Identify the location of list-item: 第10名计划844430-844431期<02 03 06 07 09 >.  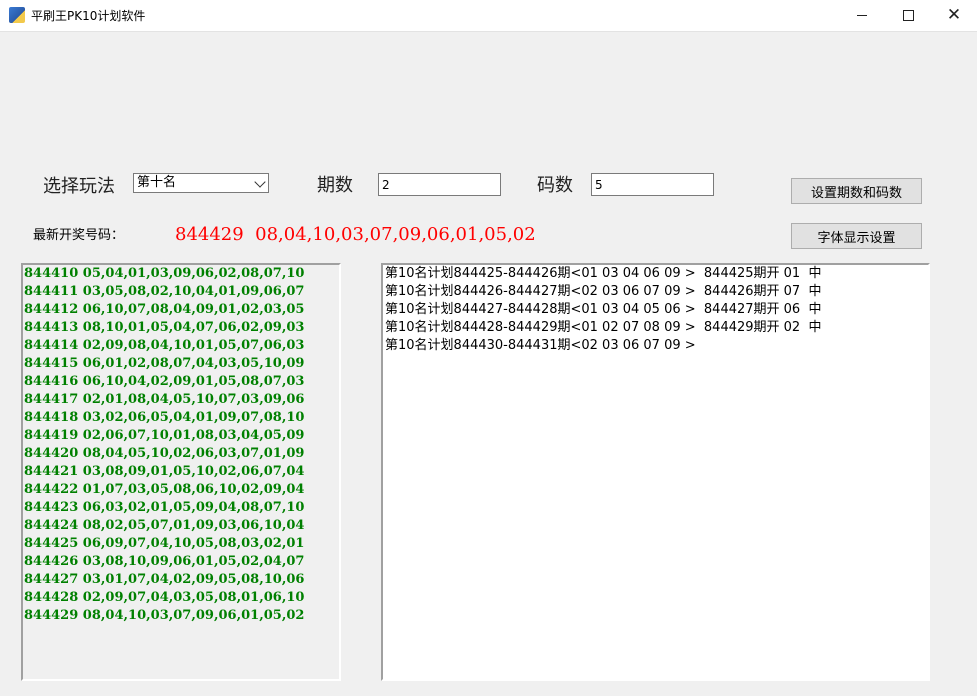
(540, 345).